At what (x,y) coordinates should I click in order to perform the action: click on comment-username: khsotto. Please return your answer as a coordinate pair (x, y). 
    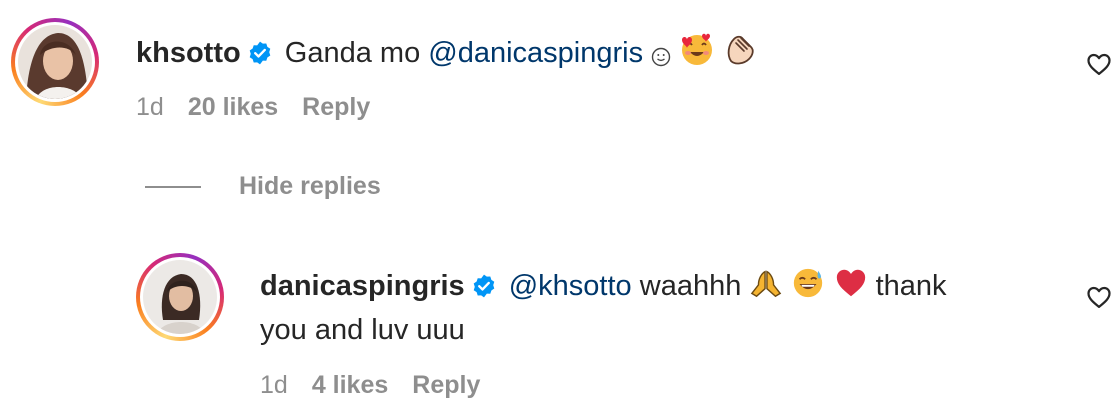
    Looking at the image, I should click on (188, 53).